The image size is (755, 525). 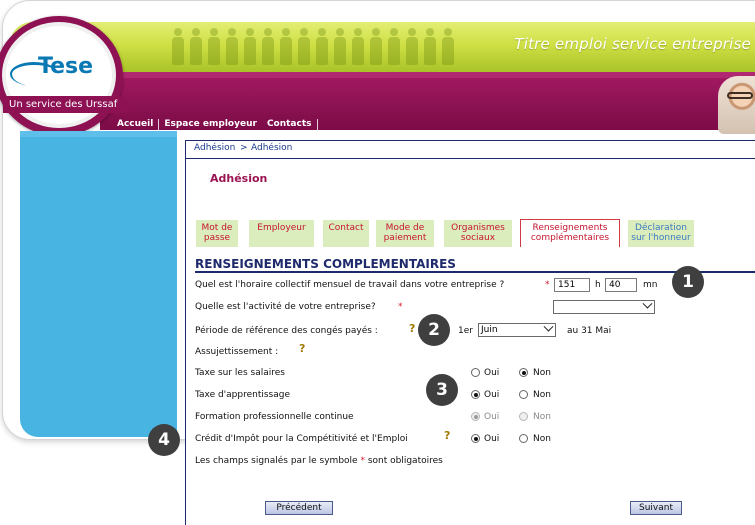 What do you see at coordinates (542, 417) in the screenshot?
I see `formation-continue-non-label: Non` at bounding box center [542, 417].